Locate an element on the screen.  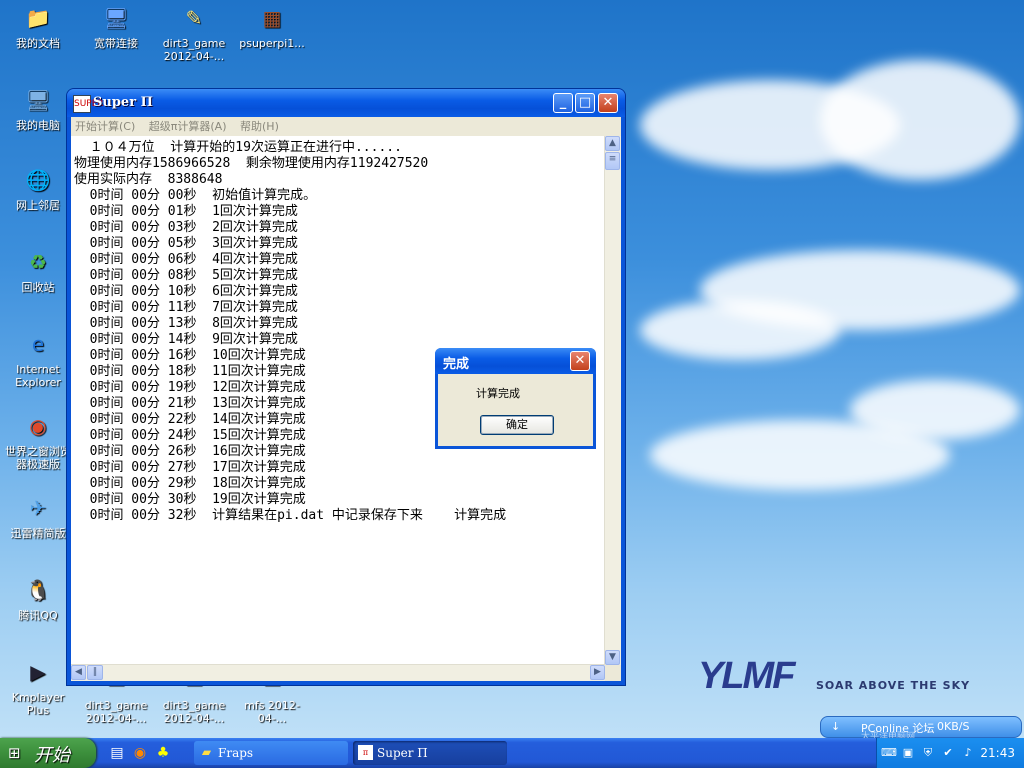
desktop-icon-network: 🌐 网上邻居 is located at coordinates (38, 188).